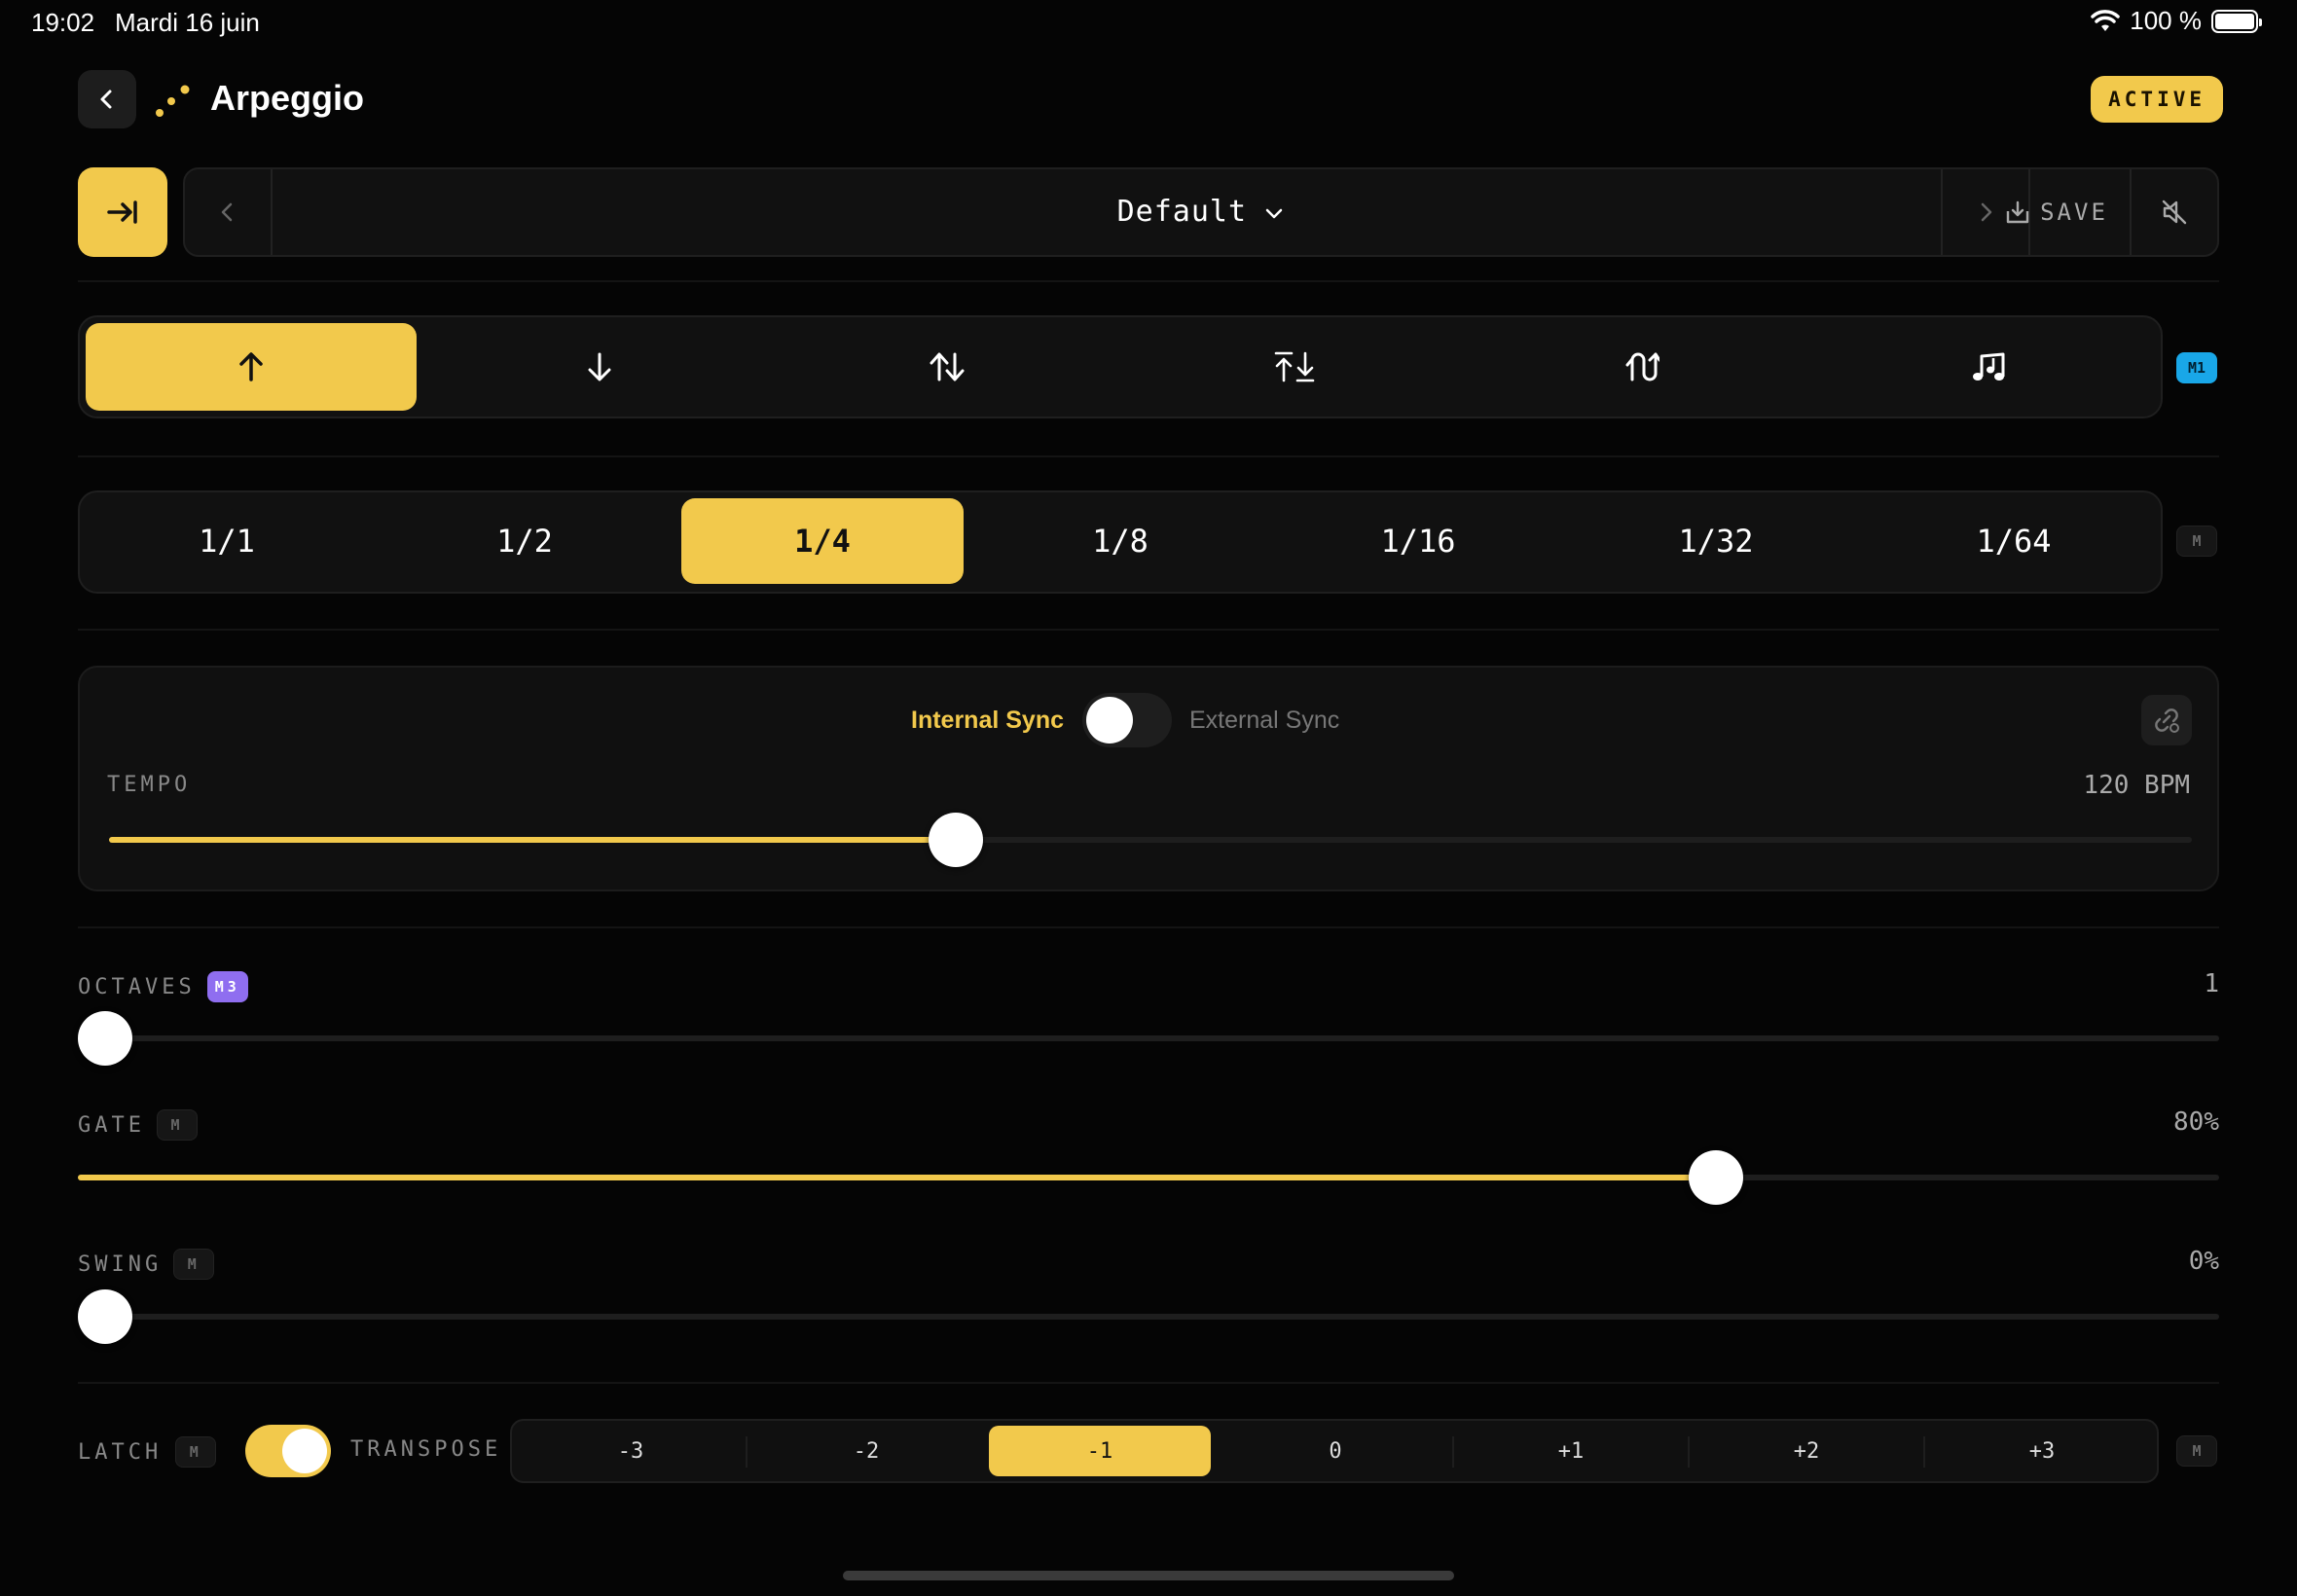 Image resolution: width=2297 pixels, height=1596 pixels. What do you see at coordinates (149, 785) in the screenshot?
I see `tempo-label: TEMPO` at bounding box center [149, 785].